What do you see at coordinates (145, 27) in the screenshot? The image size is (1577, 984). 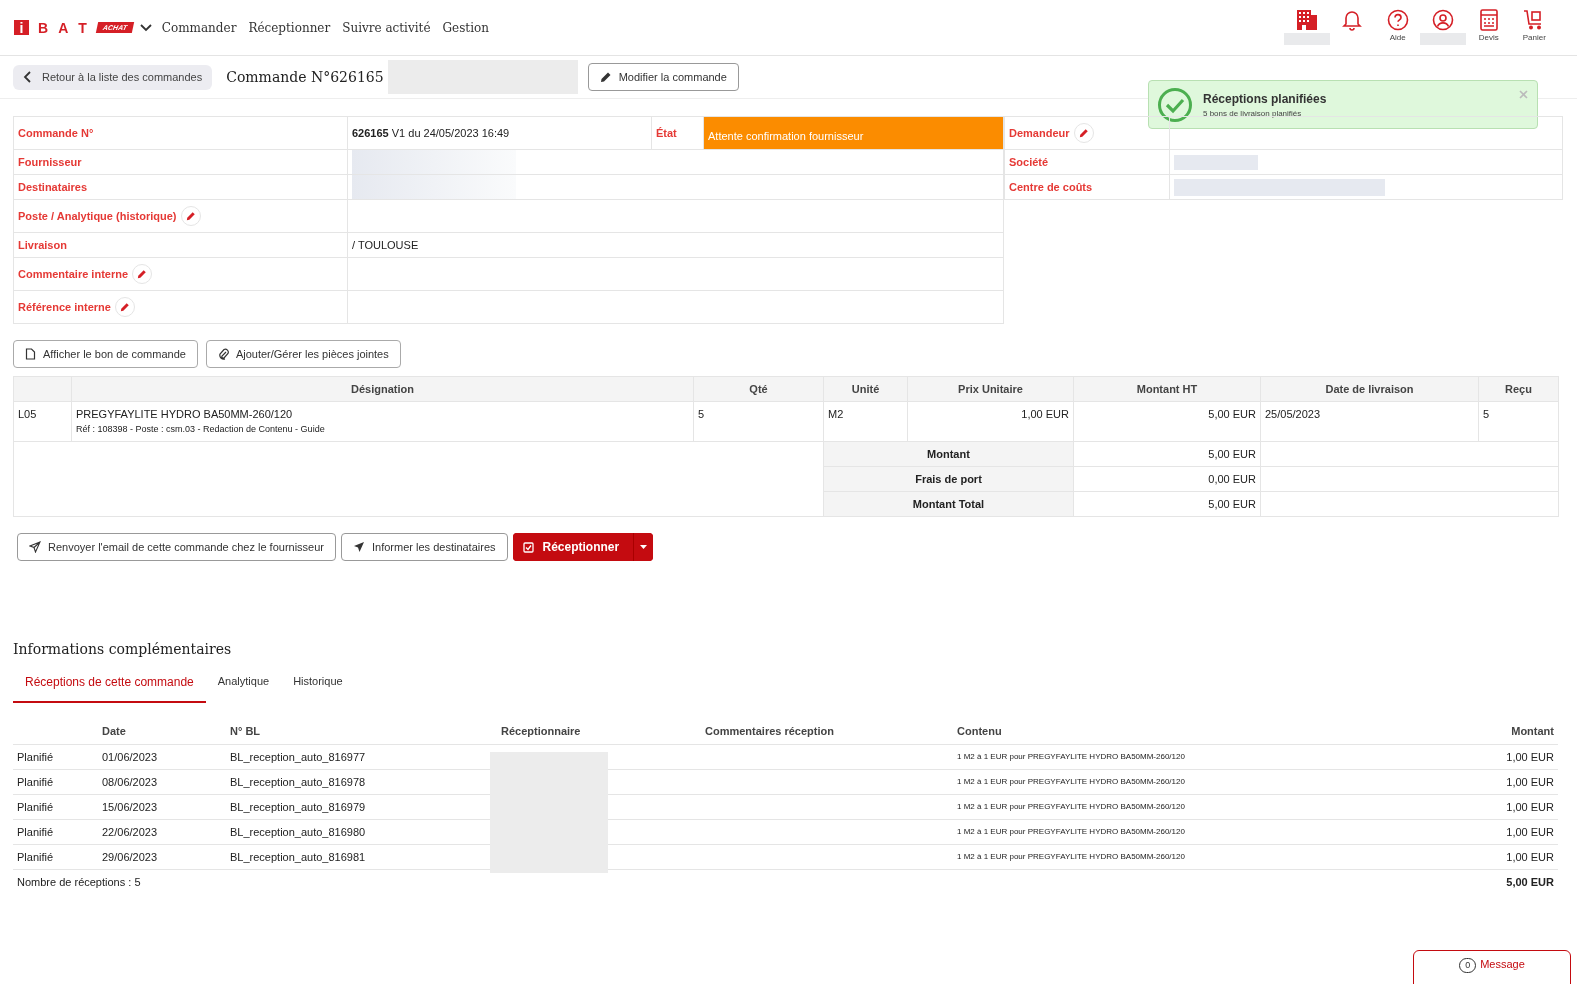 I see `chevron-icon` at bounding box center [145, 27].